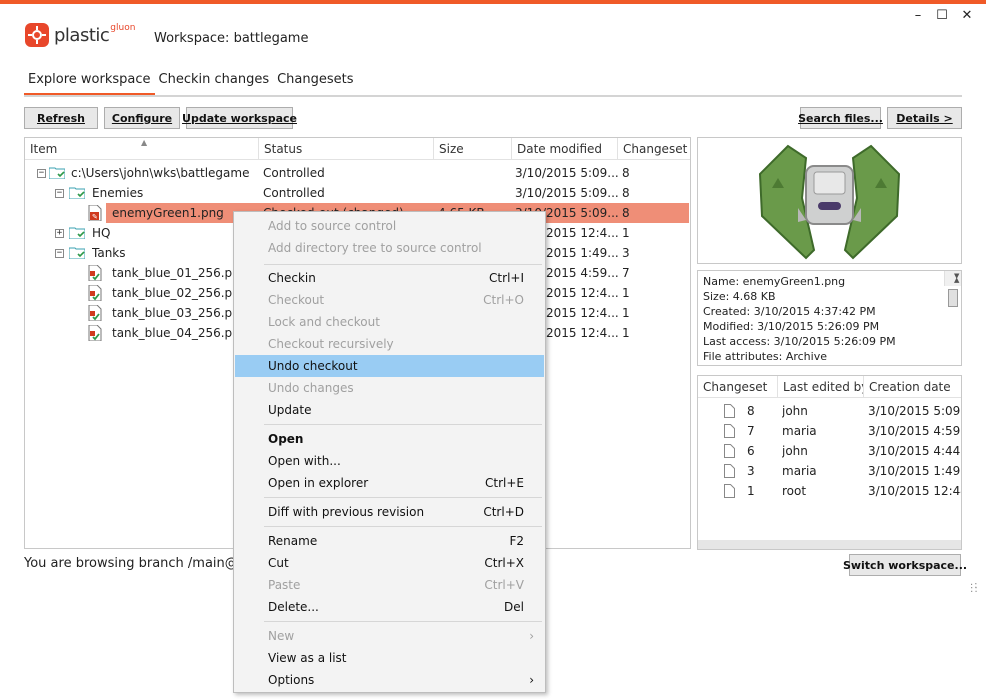 The image size is (986, 699). What do you see at coordinates (967, 16) in the screenshot?
I see `close-button: ✕` at bounding box center [967, 16].